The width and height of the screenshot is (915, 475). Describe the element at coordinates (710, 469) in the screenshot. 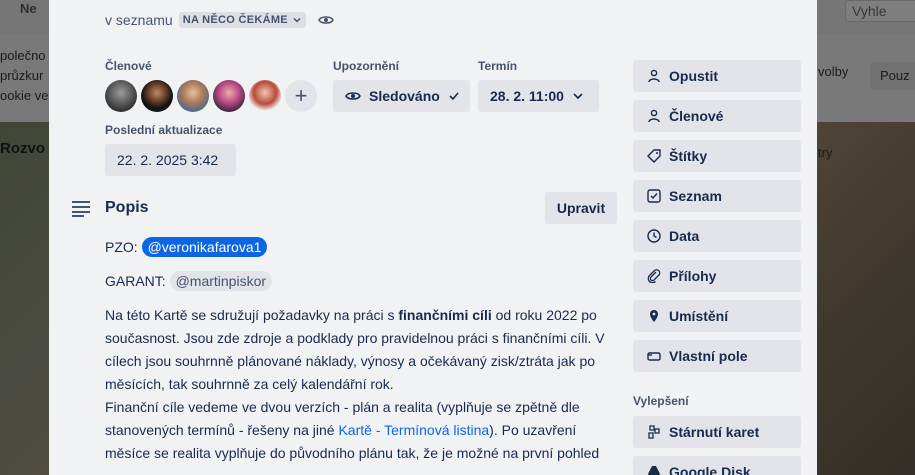

I see `google-drive-label: Google Disk` at that location.